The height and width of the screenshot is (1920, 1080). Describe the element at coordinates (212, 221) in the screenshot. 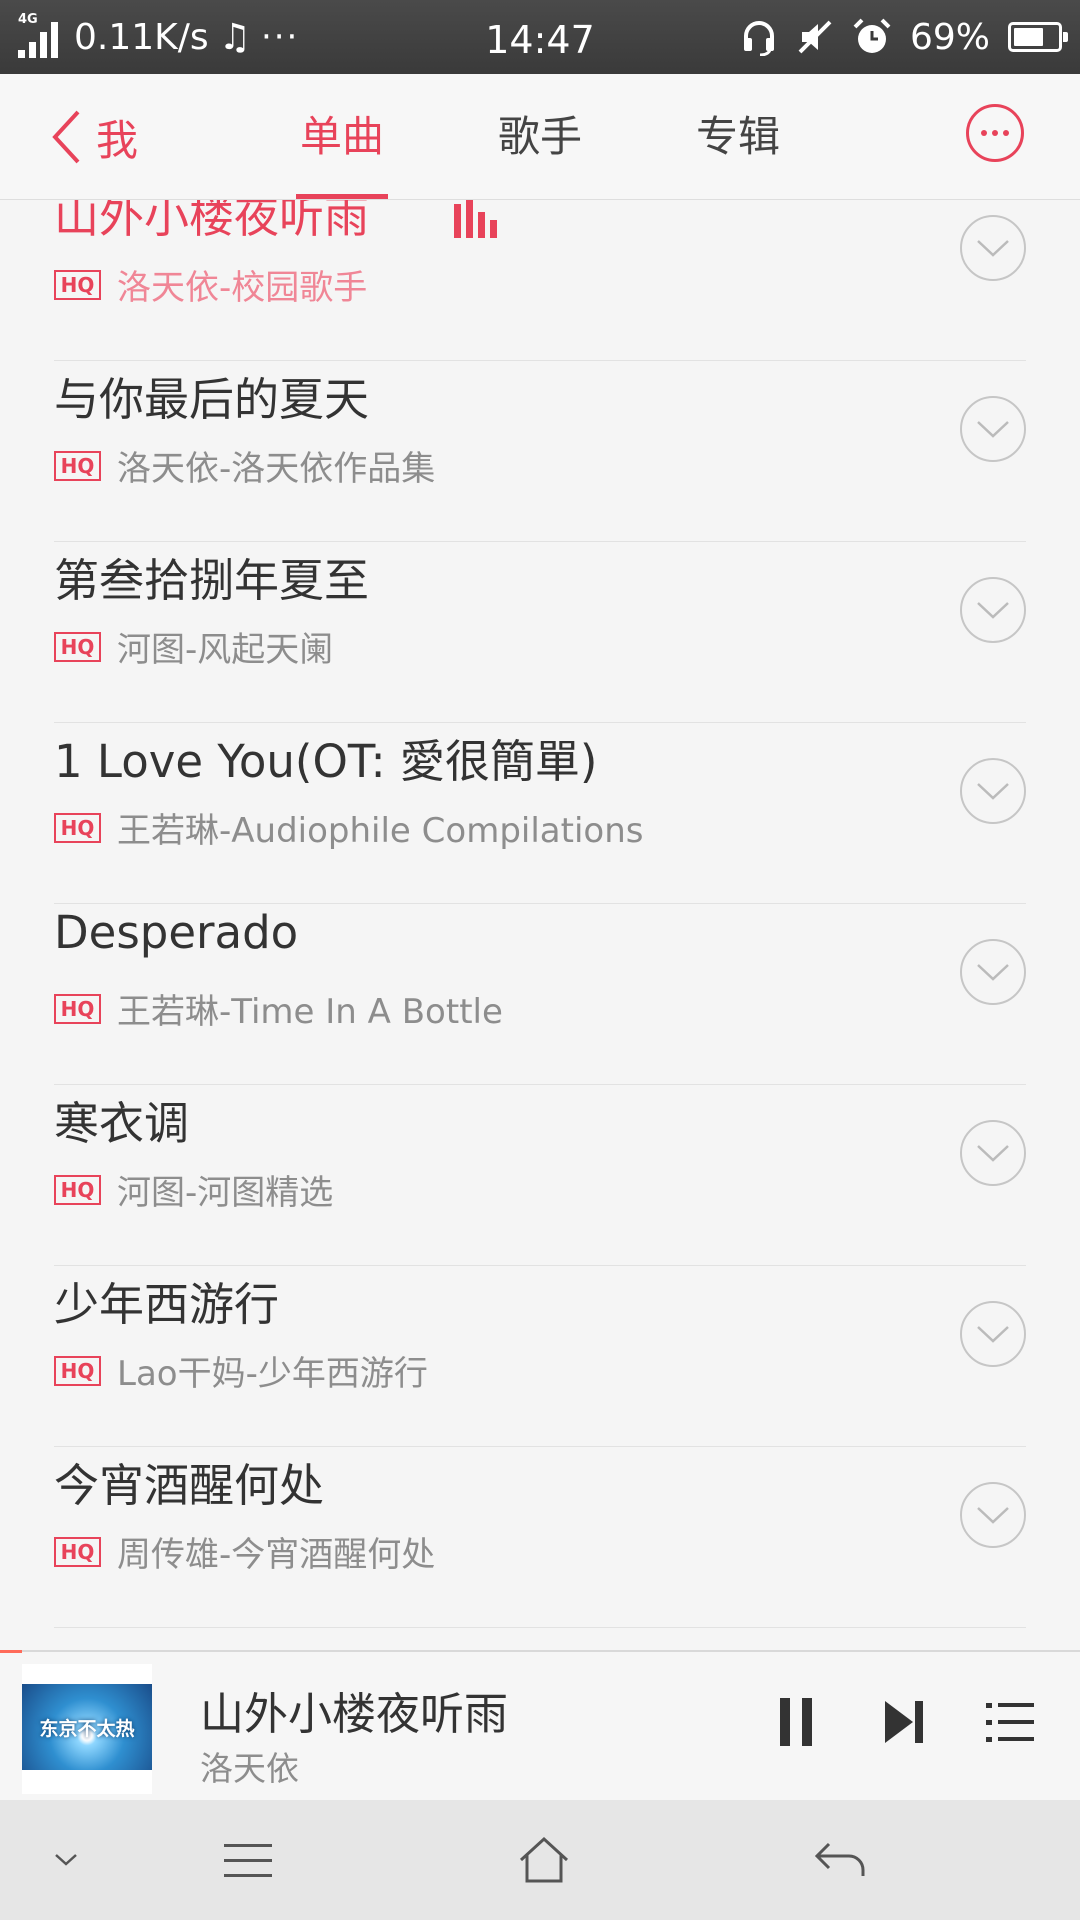

I see `song-title: 山外小楼夜听雨` at that location.